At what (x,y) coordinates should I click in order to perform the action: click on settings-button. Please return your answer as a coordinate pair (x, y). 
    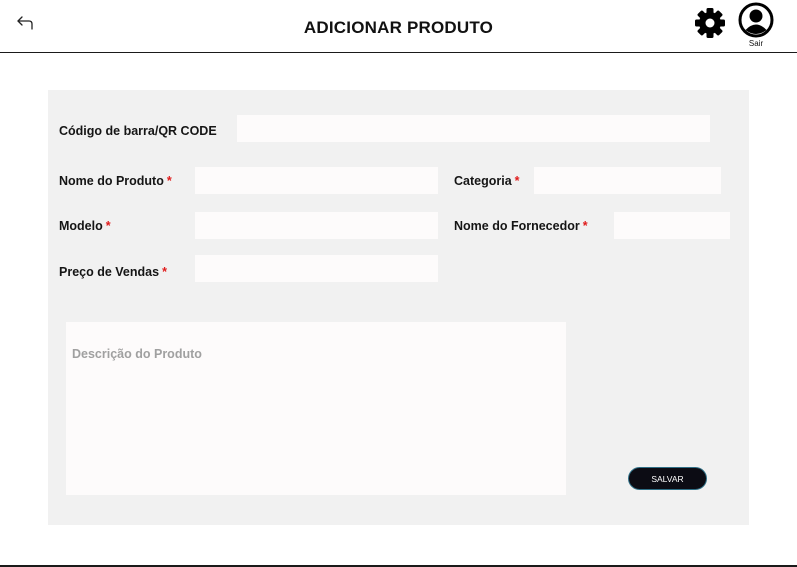
    Looking at the image, I should click on (710, 23).